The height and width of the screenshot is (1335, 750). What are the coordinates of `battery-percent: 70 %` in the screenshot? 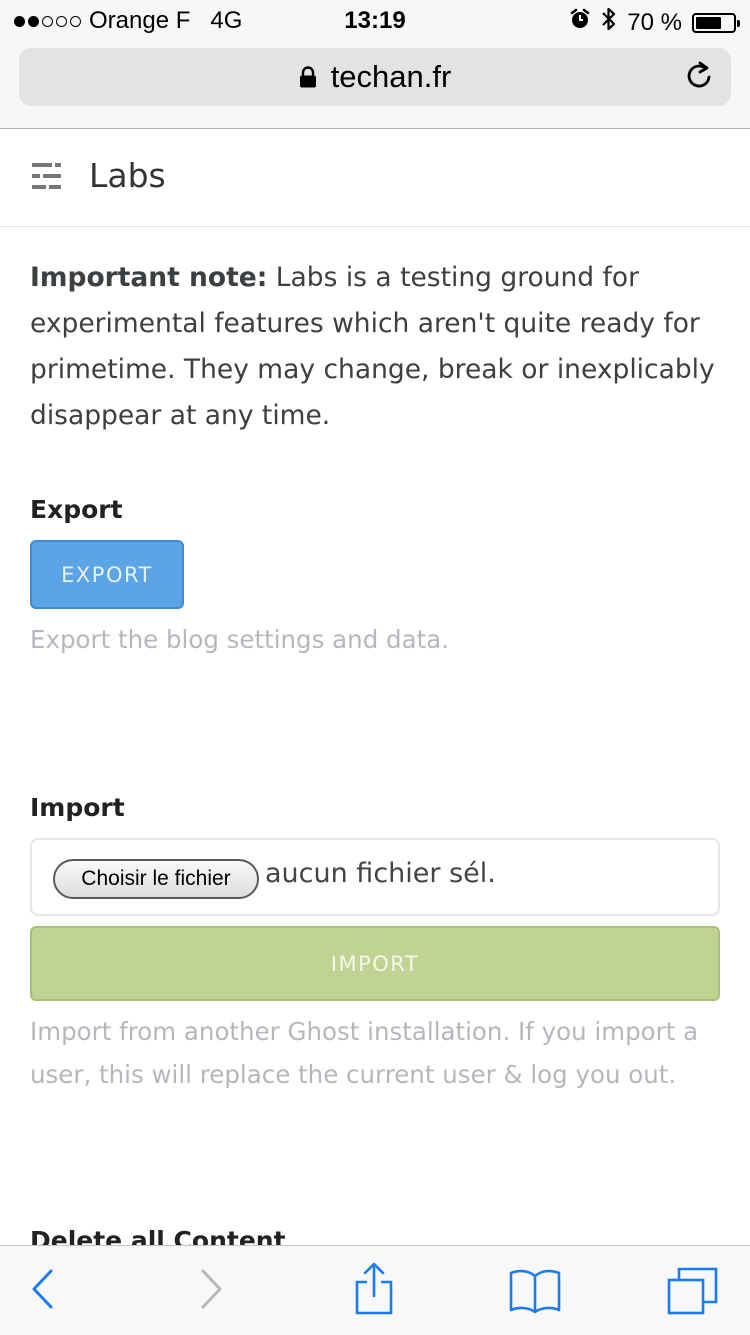 It's located at (654, 22).